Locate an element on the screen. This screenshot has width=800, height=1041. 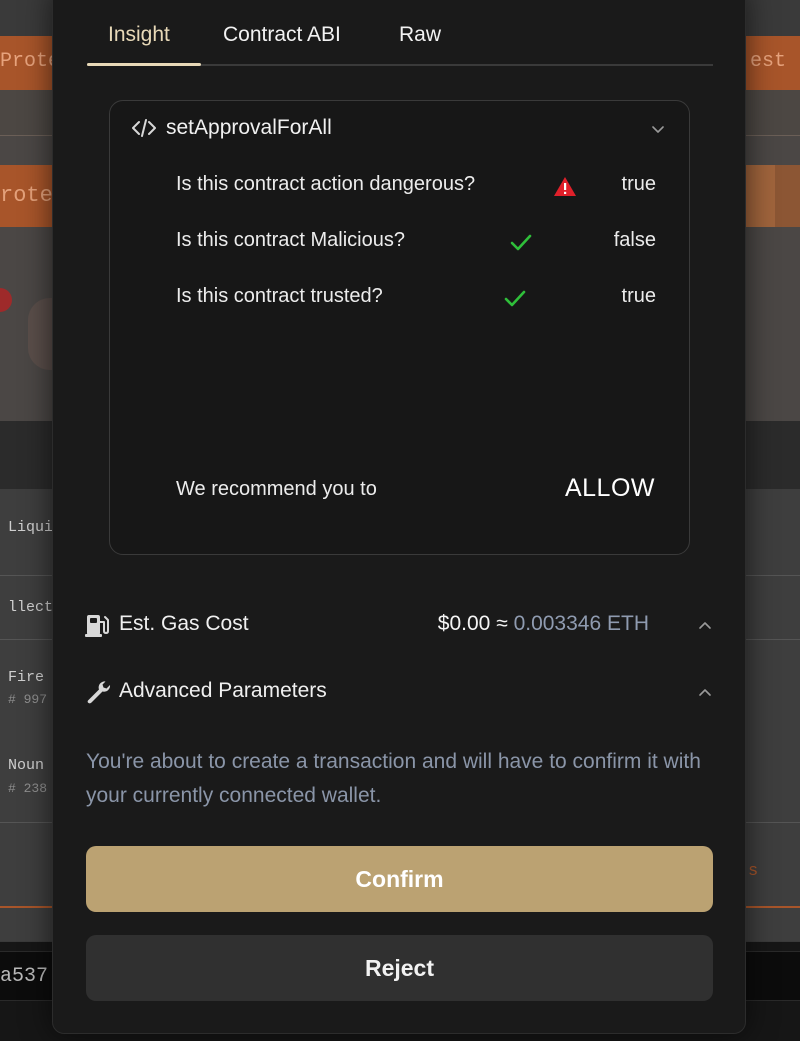
background-pill-right-inner is located at coordinates (787, 196).